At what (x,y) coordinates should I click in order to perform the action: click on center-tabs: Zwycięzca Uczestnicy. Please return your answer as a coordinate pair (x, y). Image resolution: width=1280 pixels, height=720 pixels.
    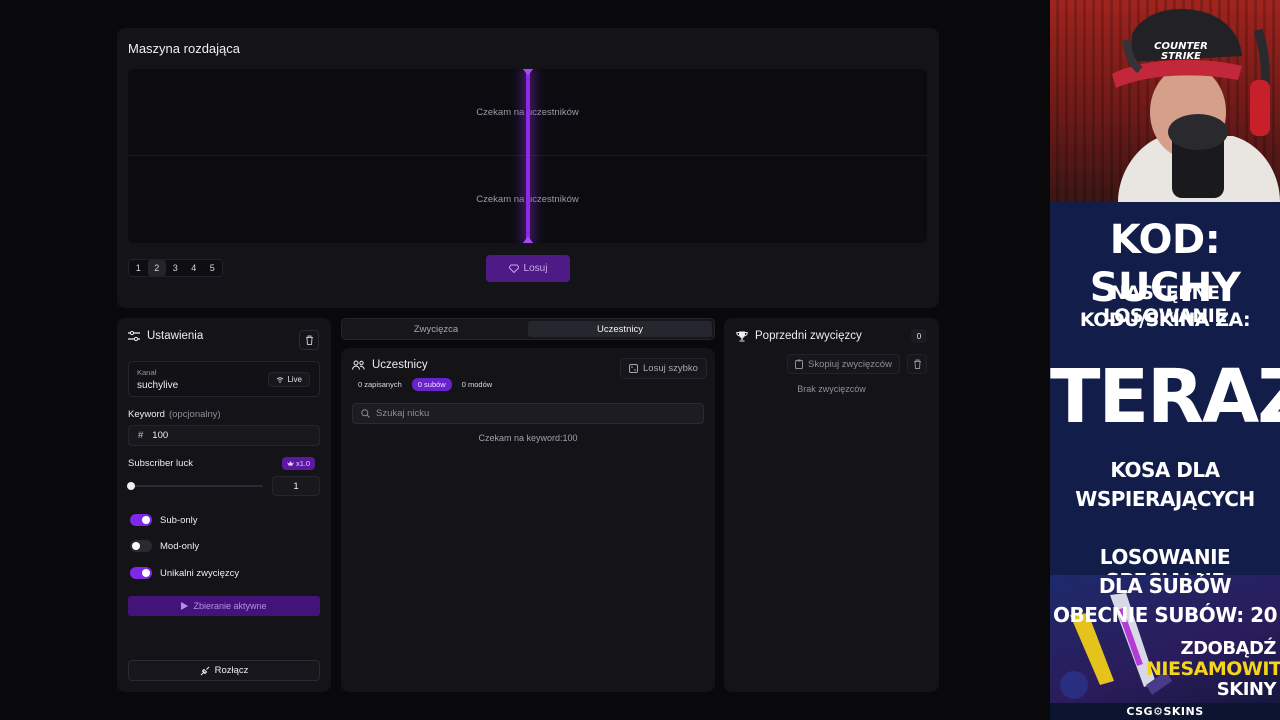
    Looking at the image, I should click on (528, 329).